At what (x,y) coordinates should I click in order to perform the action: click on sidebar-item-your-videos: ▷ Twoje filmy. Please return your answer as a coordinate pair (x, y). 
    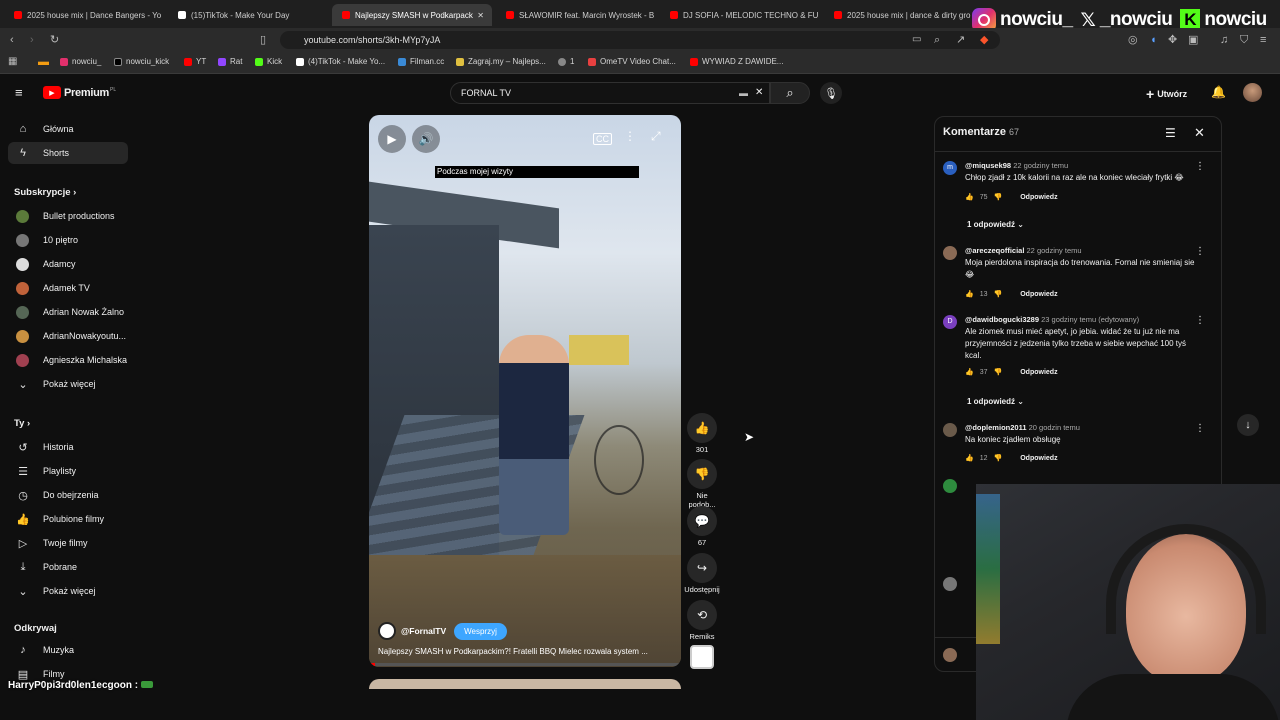
    Looking at the image, I should click on (68, 543).